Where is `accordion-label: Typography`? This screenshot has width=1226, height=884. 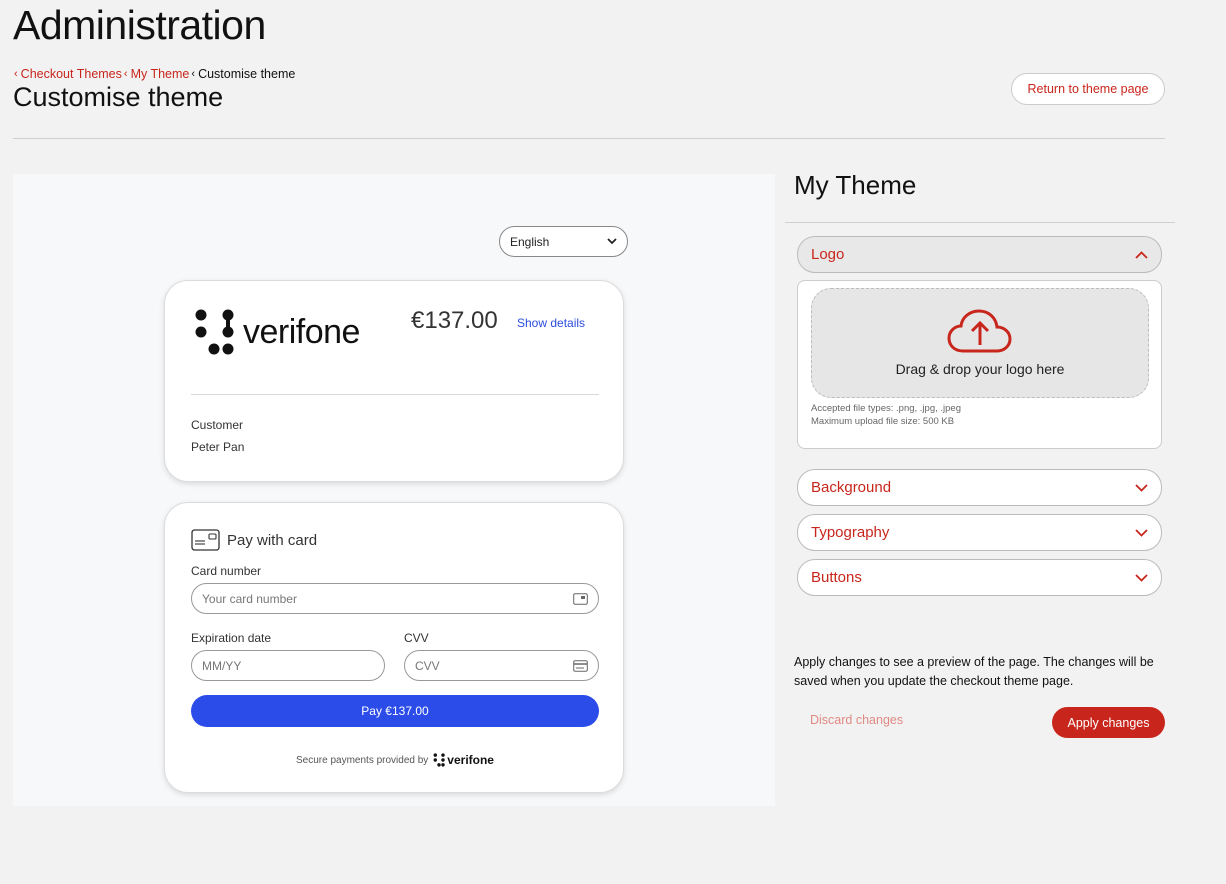
accordion-label: Typography is located at coordinates (850, 532).